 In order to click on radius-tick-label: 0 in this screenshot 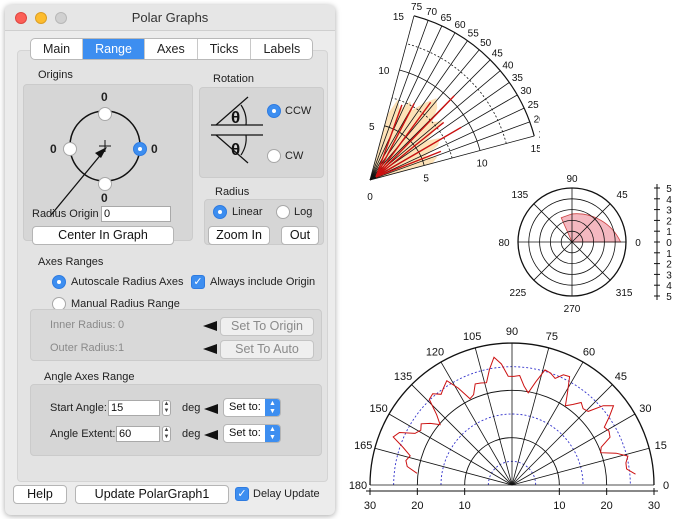, I will do `click(669, 243)`.